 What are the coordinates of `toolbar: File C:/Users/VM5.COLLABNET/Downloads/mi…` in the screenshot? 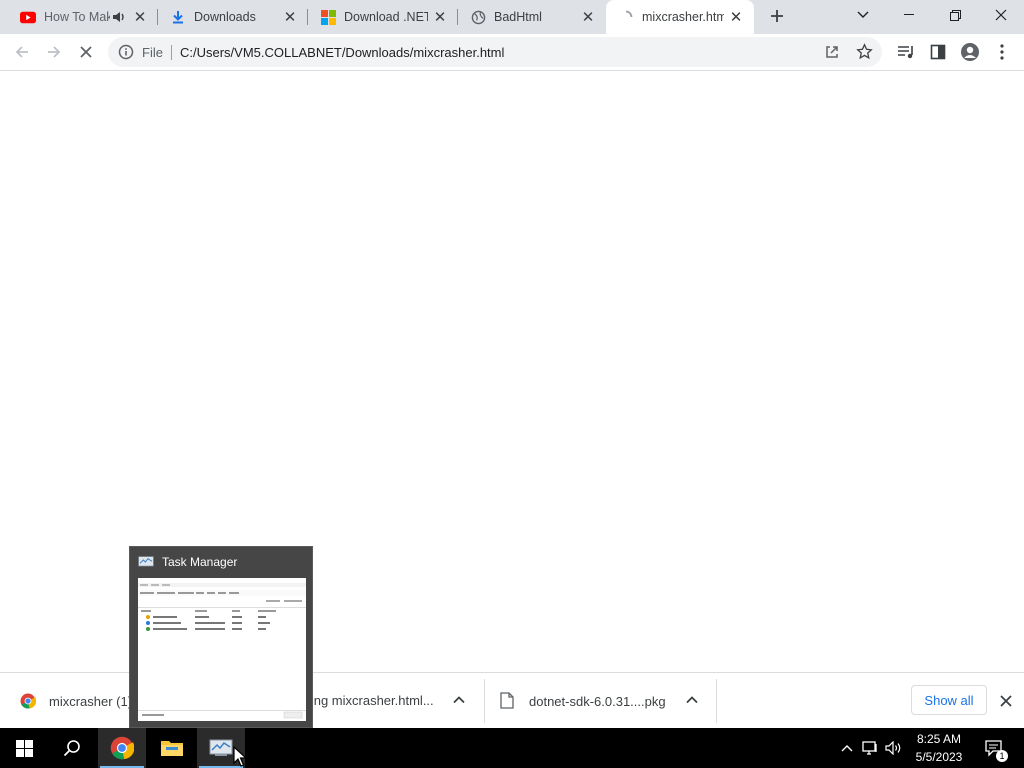 It's located at (512, 52).